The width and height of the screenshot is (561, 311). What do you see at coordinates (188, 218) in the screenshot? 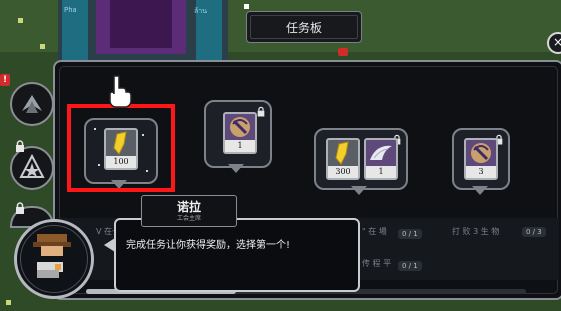
I see `npc-title: 工会主席` at bounding box center [188, 218].